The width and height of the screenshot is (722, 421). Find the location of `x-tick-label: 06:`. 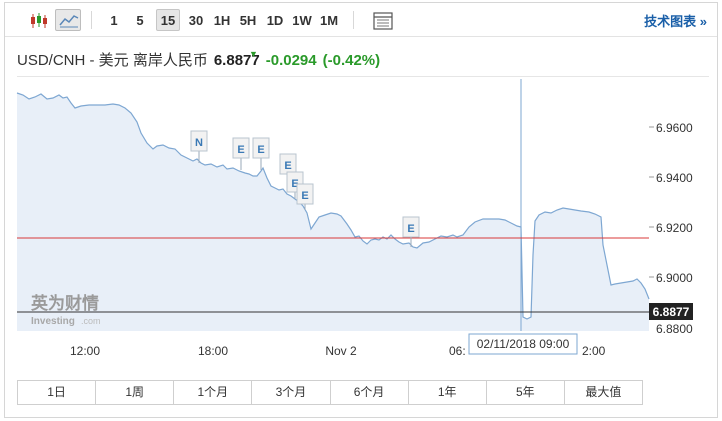

x-tick-label: 06: is located at coordinates (457, 351).